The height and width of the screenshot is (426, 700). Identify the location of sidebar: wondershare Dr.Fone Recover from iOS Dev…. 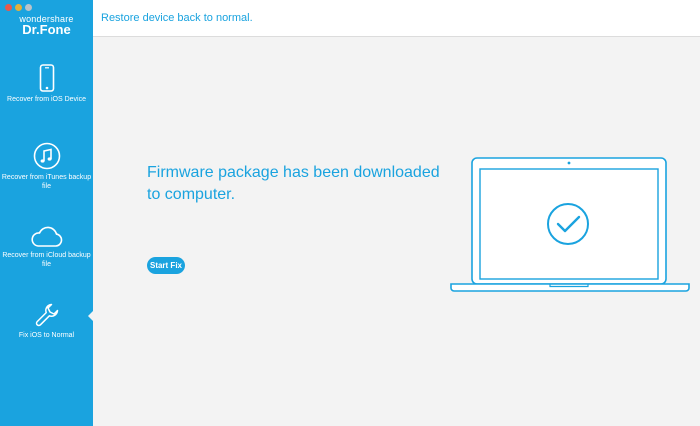
(46, 213).